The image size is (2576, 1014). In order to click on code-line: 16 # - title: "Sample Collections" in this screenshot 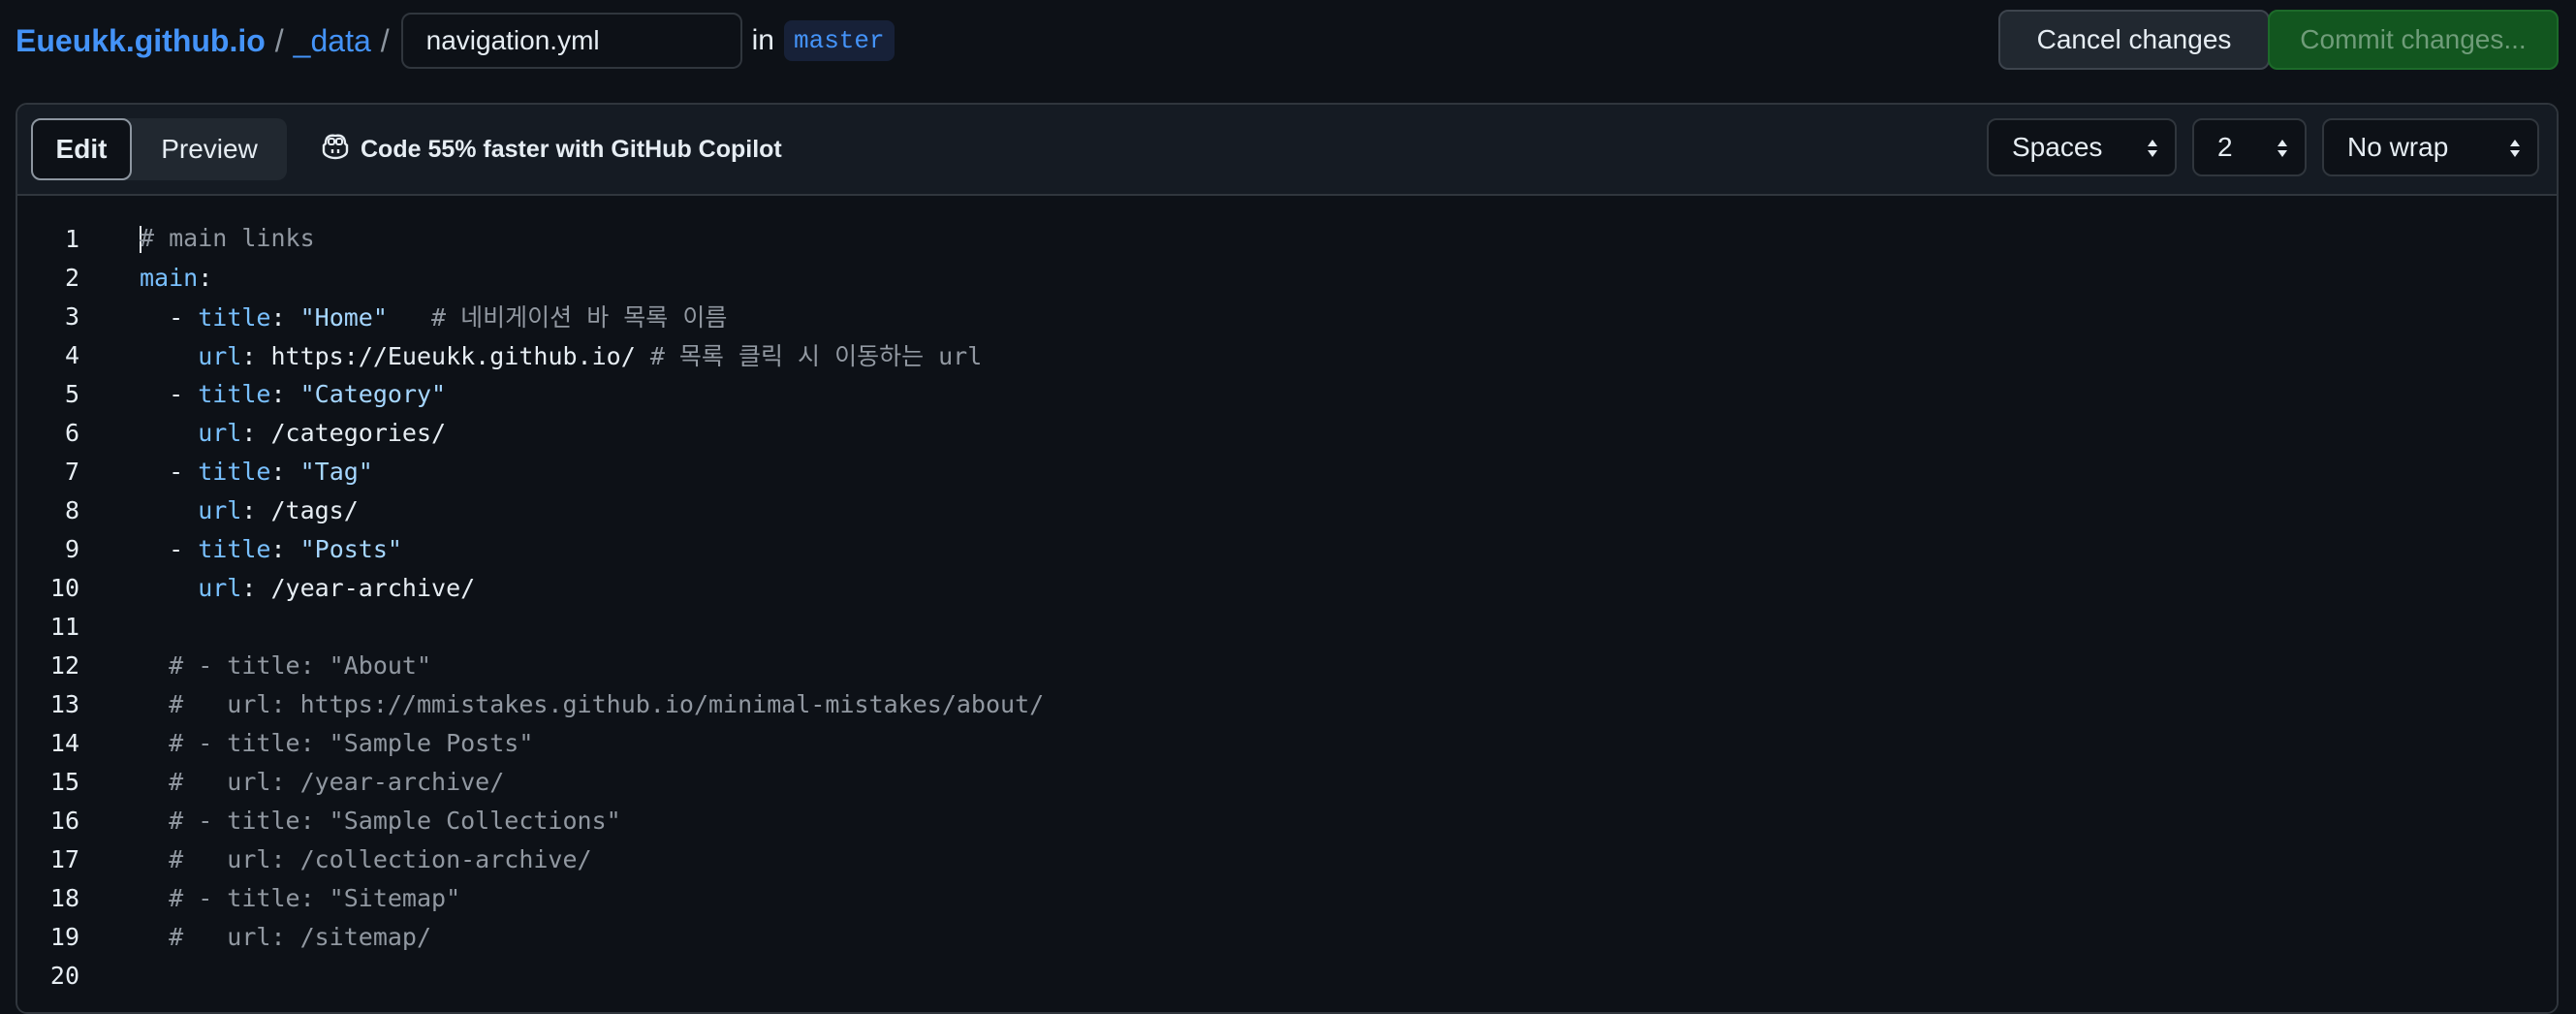, I will do `click(1287, 820)`.